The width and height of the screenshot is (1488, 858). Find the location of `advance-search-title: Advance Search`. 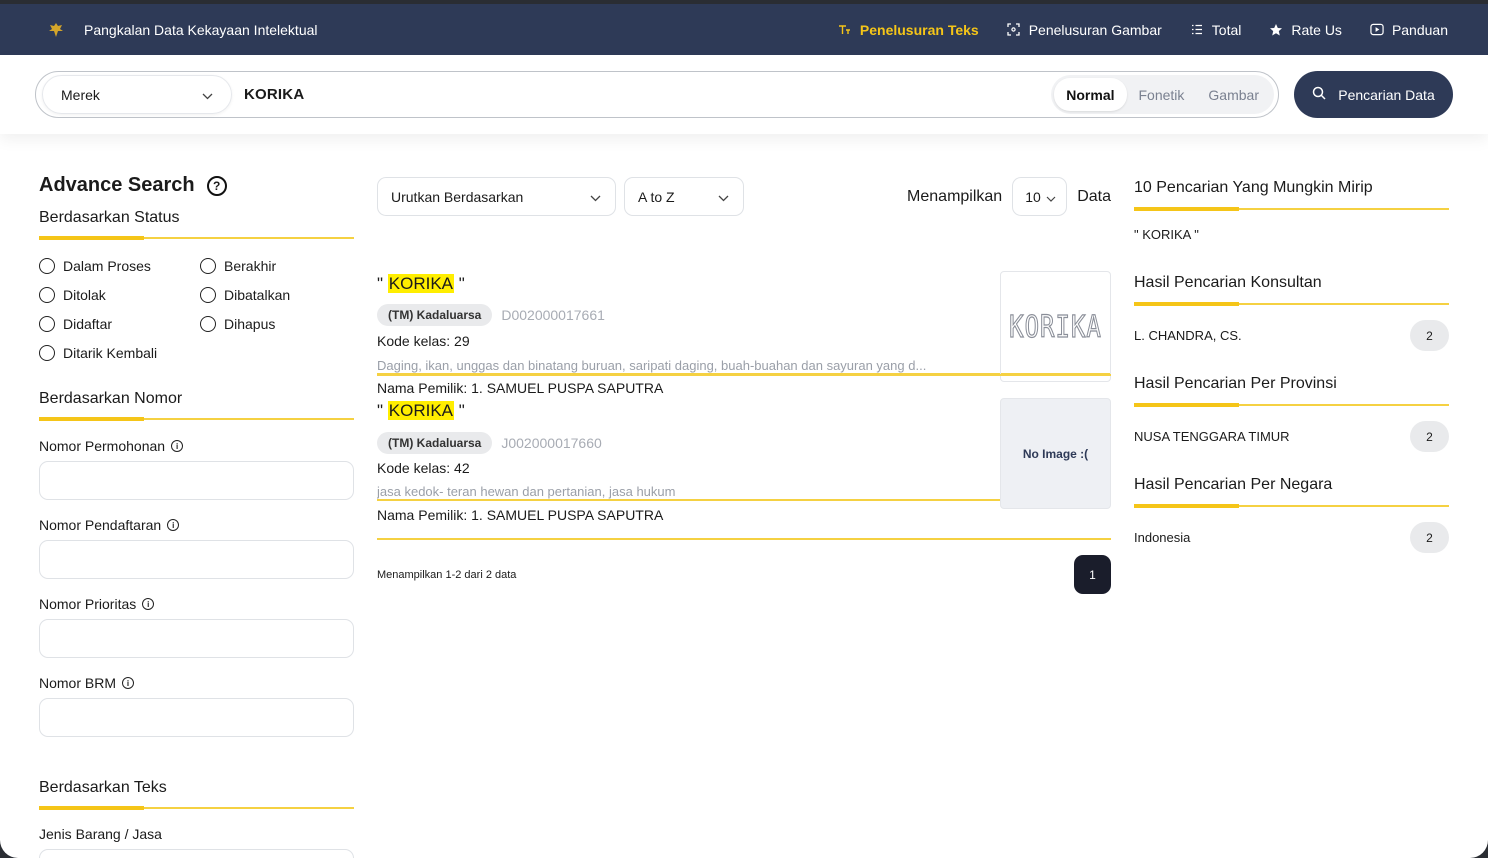

advance-search-title: Advance Search is located at coordinates (117, 185).